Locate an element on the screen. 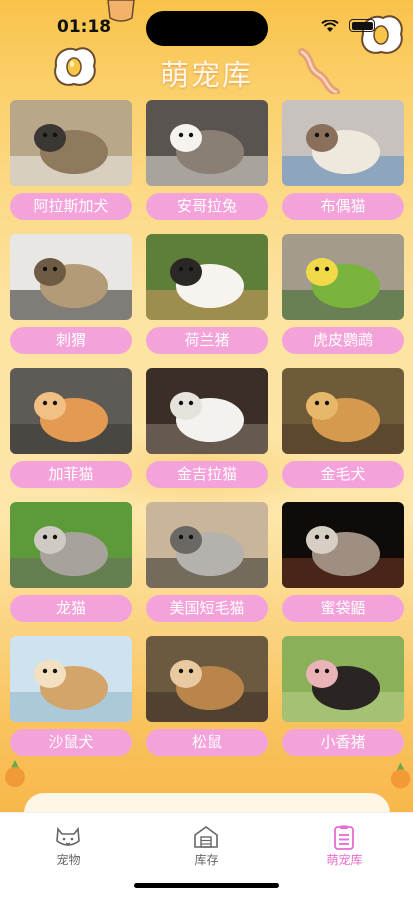  tab-pet-library: 萌宠库 is located at coordinates (344, 843).